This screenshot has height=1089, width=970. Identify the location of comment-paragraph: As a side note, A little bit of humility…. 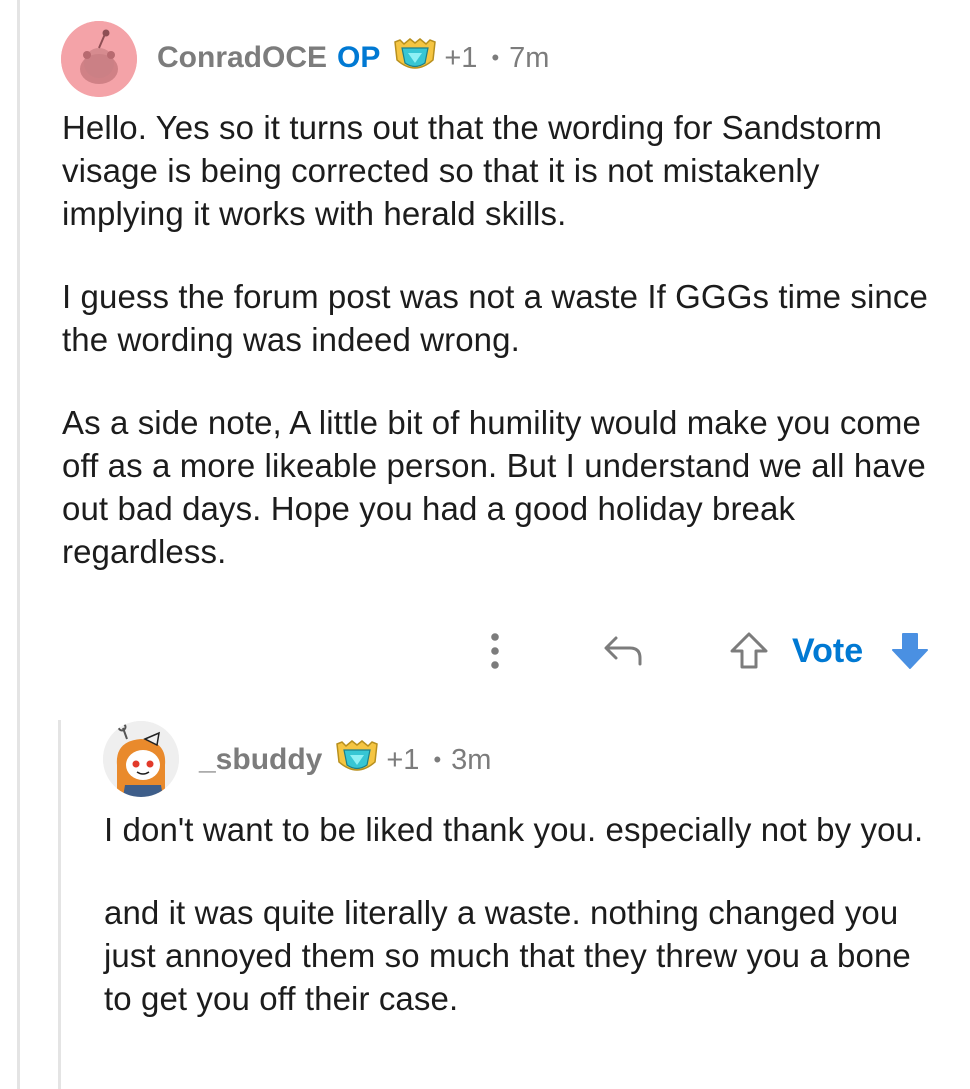
(494, 487).